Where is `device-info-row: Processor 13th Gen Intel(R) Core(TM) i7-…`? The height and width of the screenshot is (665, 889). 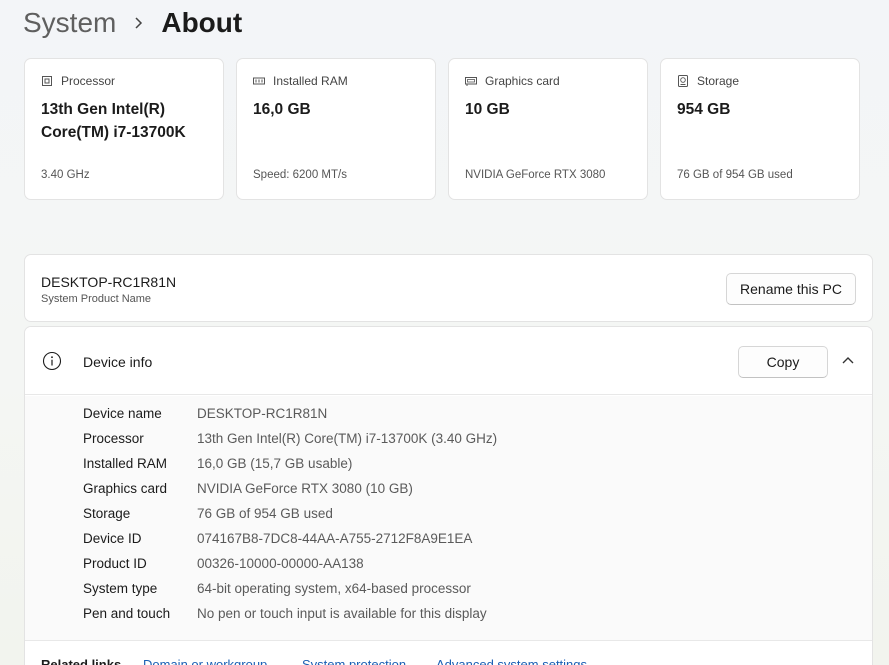
device-info-row: Processor 13th Gen Intel(R) Core(TM) i7-… is located at coordinates (290, 441).